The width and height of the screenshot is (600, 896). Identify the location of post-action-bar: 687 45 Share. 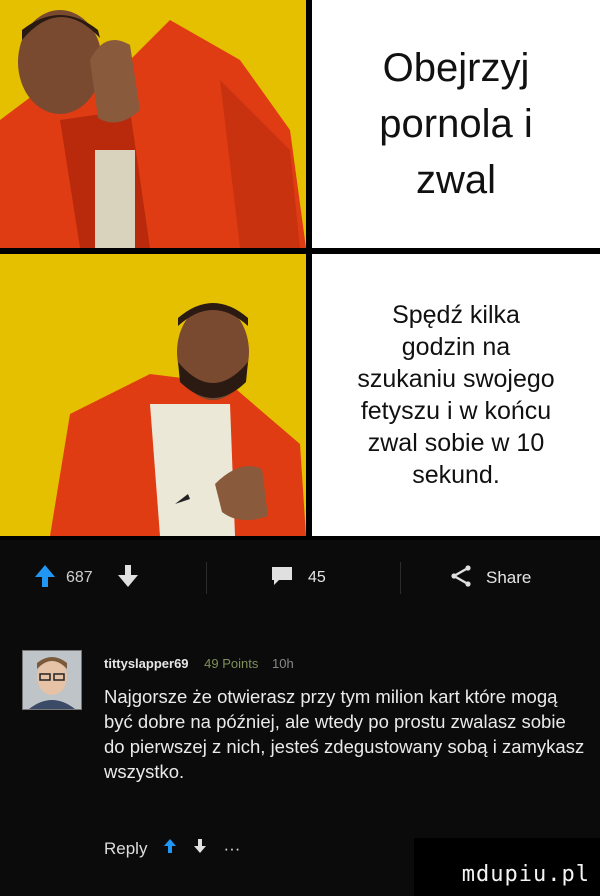
(300, 578).